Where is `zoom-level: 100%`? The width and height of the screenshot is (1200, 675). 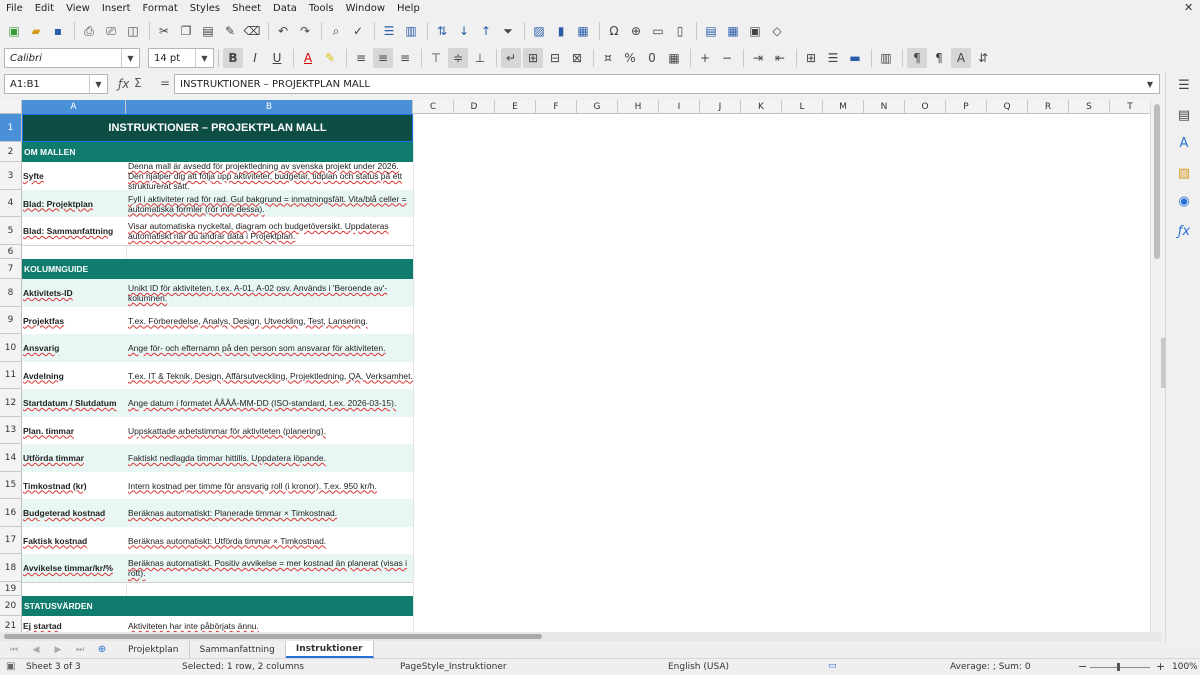
zoom-level: 100% is located at coordinates (1185, 667).